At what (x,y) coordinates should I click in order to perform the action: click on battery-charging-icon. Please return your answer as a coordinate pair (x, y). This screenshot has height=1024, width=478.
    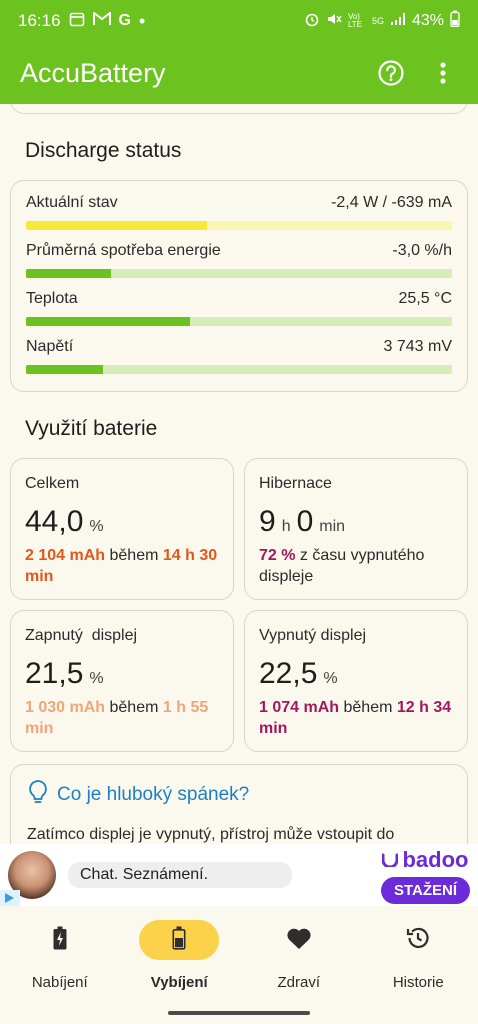
    Looking at the image, I should click on (60, 940).